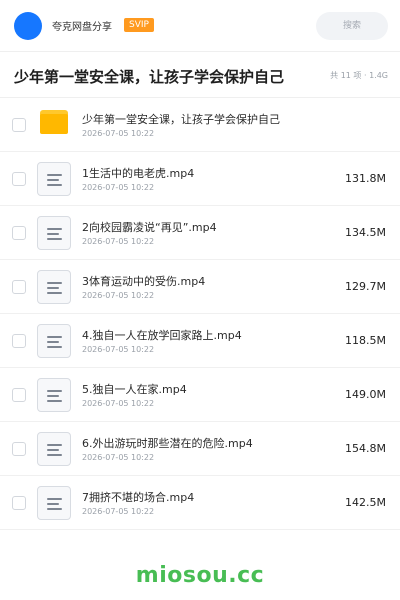  Describe the element at coordinates (144, 281) in the screenshot. I see `file-name: 3体育运动中的受伤.mp4` at that location.